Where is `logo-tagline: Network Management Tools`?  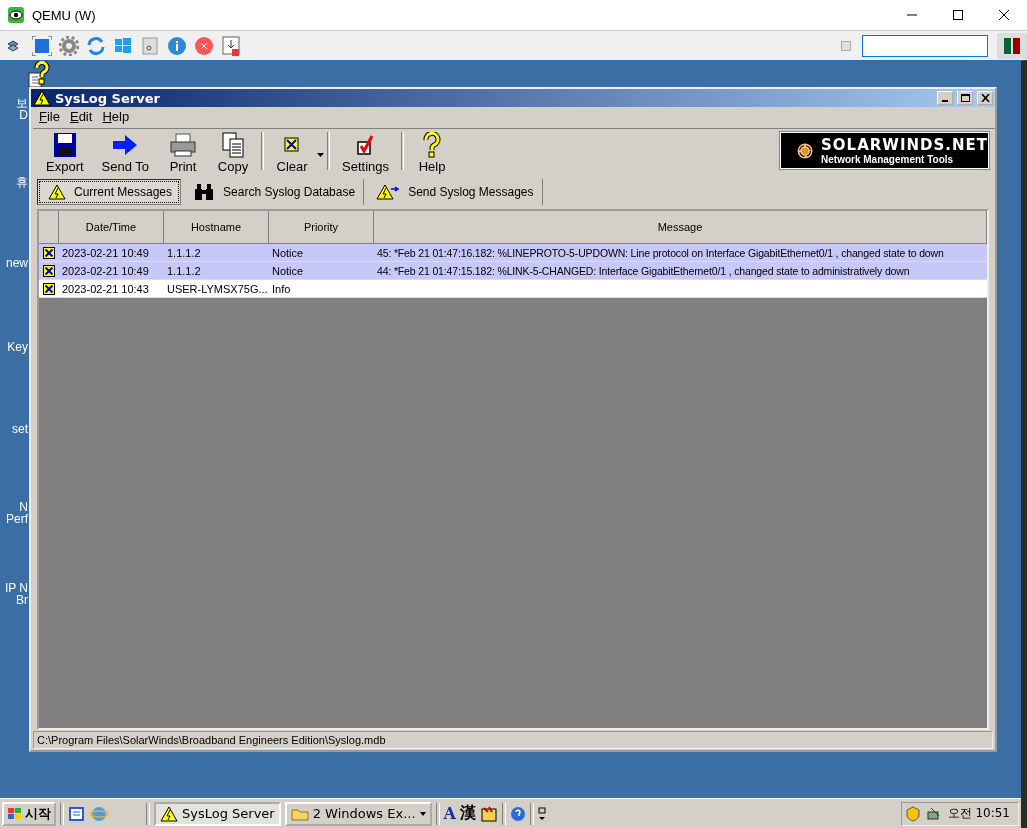 logo-tagline: Network Management Tools is located at coordinates (888, 159).